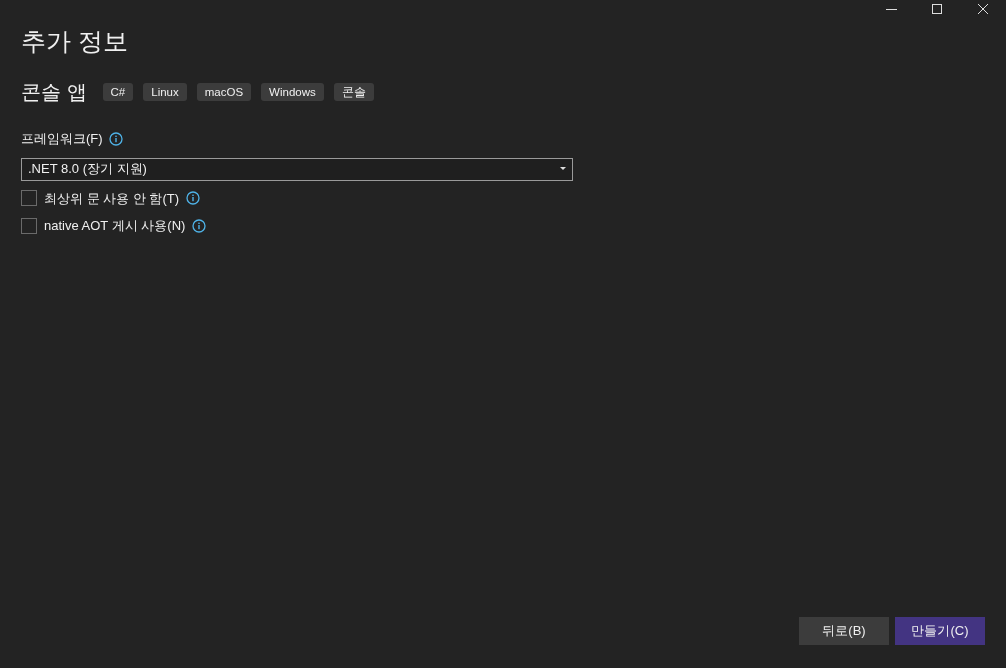  What do you see at coordinates (75, 41) in the screenshot?
I see `dialog-title: 추가 정보` at bounding box center [75, 41].